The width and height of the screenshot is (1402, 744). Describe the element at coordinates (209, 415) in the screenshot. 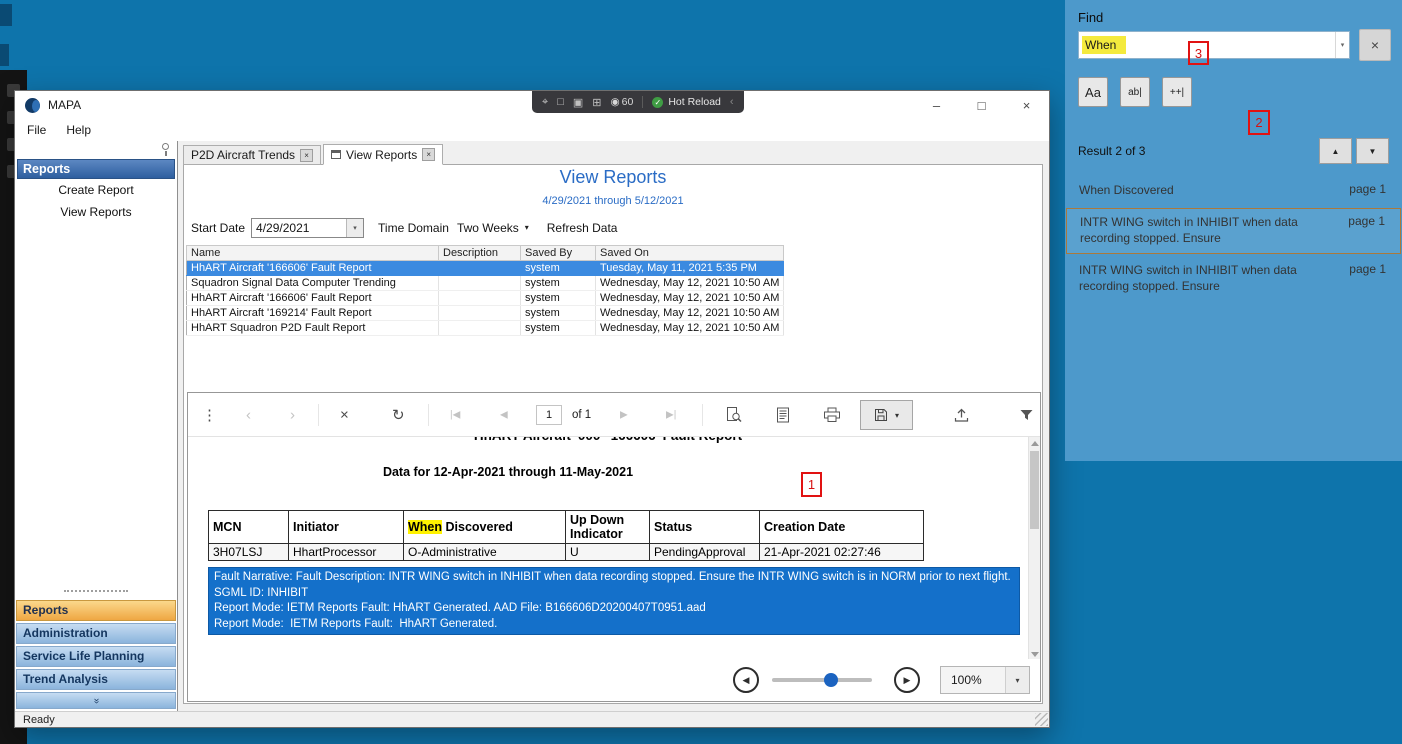

I see `more-options-icon: ⋮` at that location.